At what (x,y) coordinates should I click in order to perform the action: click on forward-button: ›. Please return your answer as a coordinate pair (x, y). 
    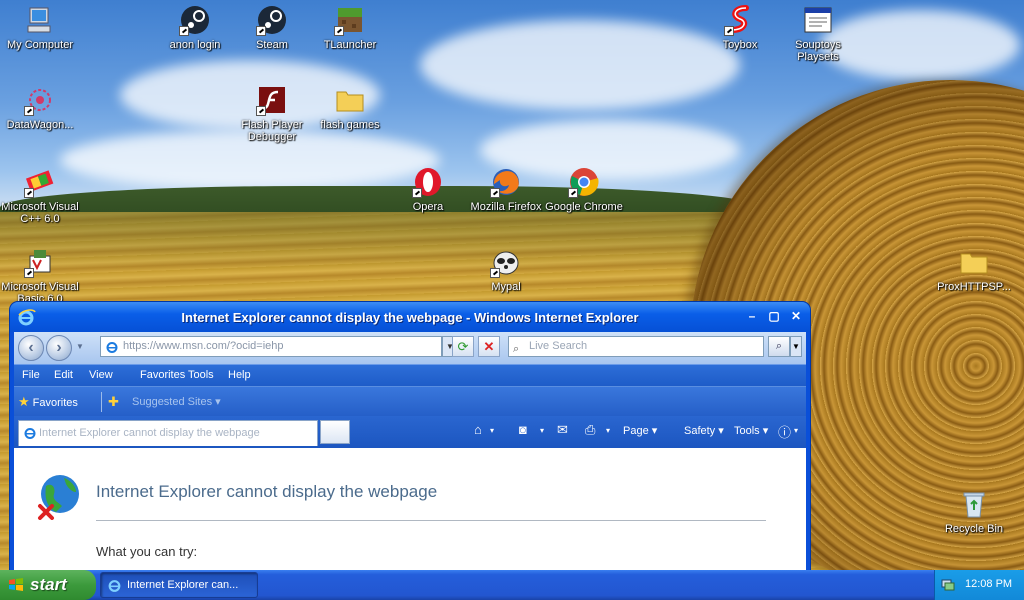
    Looking at the image, I should click on (59, 348).